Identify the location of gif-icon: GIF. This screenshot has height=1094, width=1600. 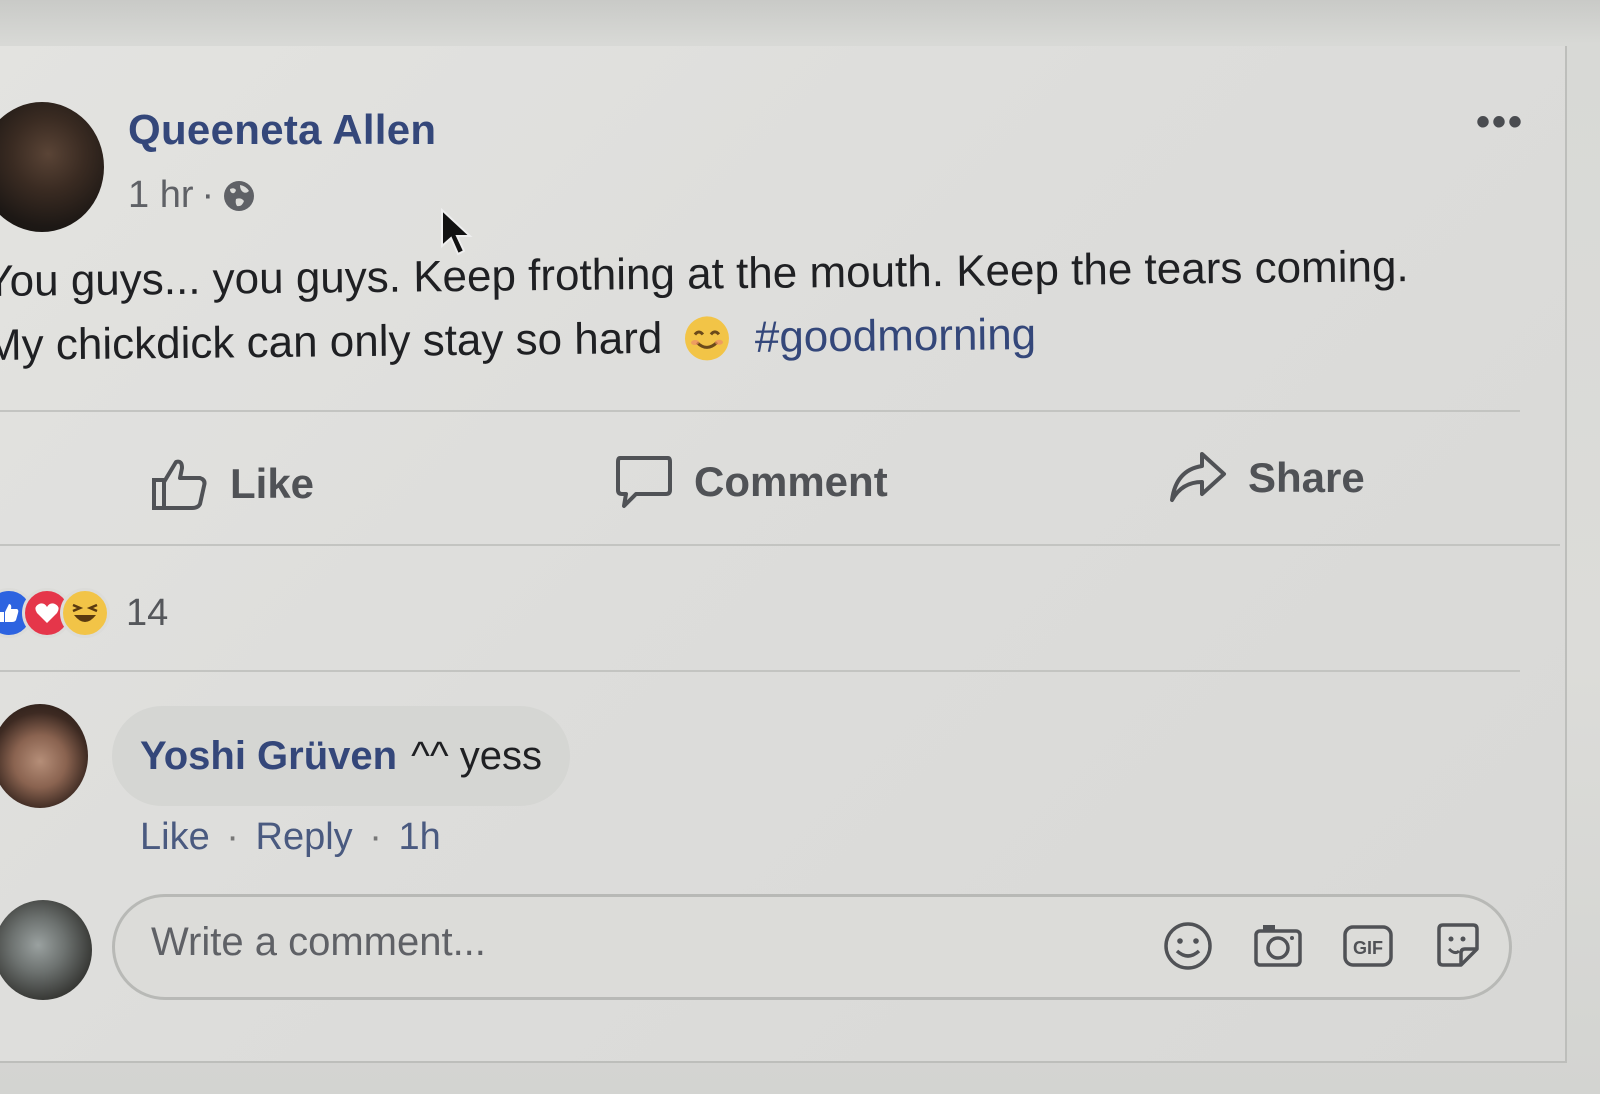
(1368, 946).